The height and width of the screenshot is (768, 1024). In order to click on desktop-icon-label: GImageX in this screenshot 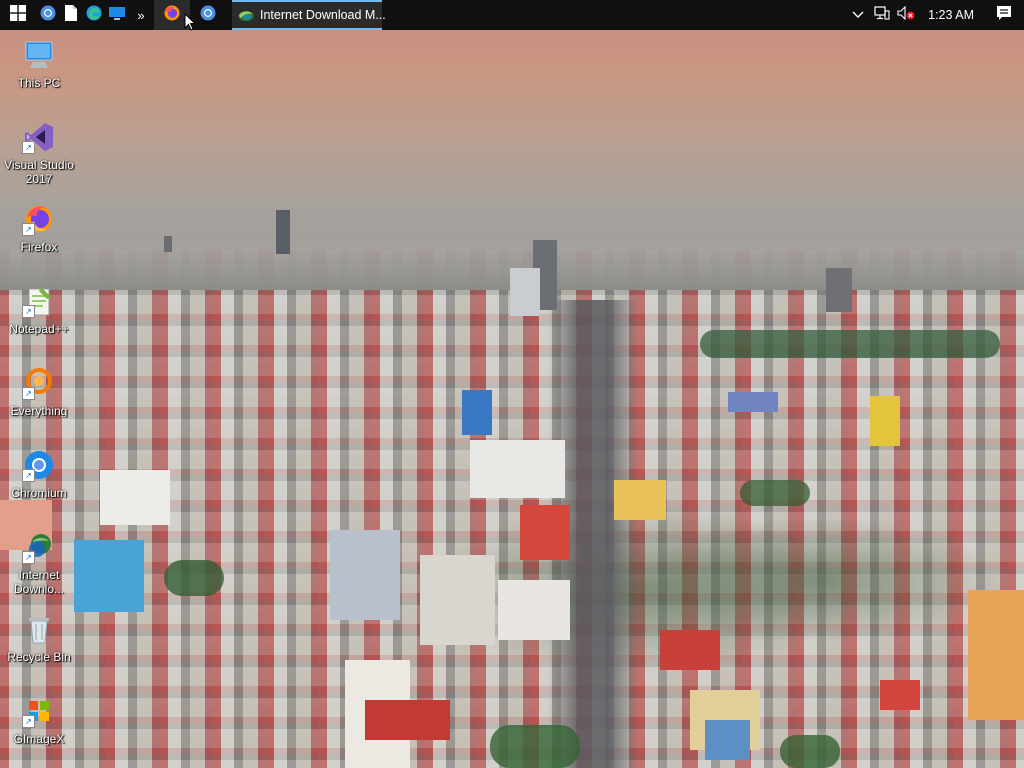, I will do `click(39, 739)`.